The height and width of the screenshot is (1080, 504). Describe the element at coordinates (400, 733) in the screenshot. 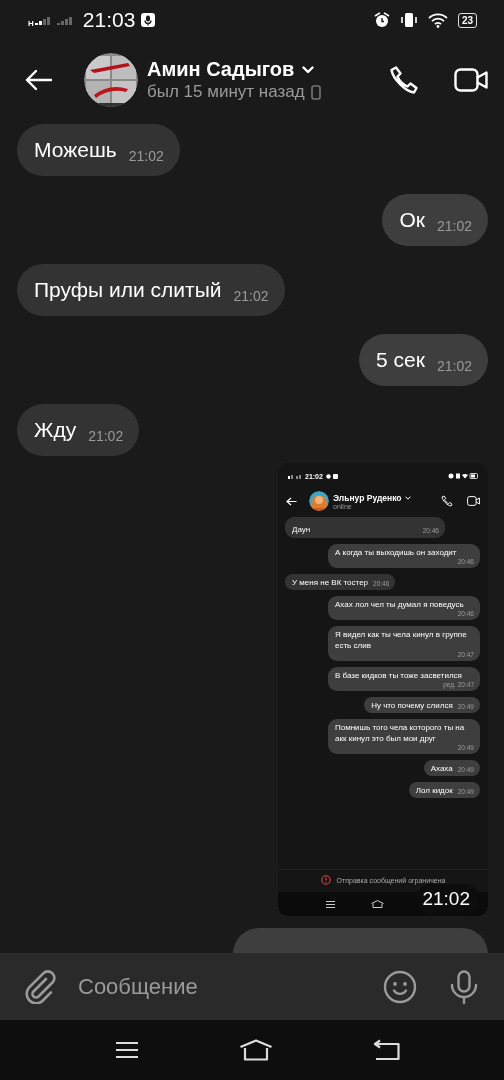

I see `message-text: Помнишь того чела которого ты на акк кинул это был мои друг` at that location.